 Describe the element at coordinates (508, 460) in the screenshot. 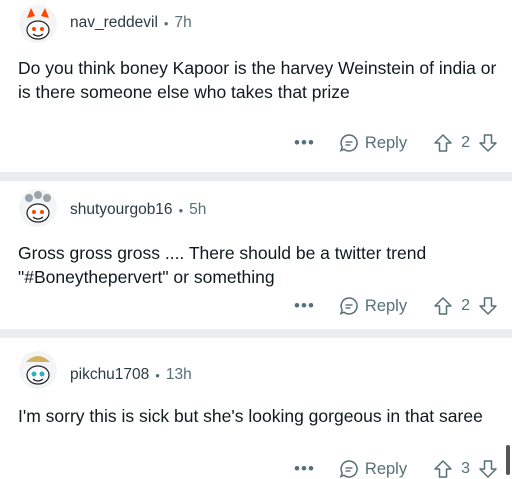

I see `scrollbar` at that location.